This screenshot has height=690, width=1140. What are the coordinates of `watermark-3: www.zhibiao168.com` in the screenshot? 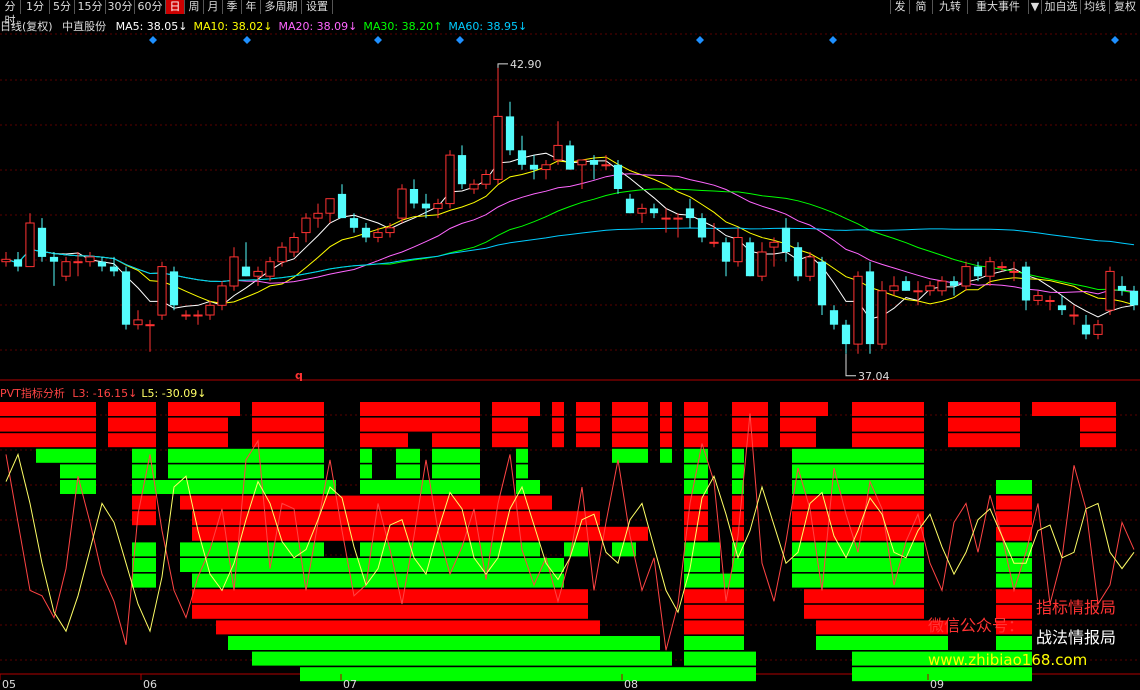 It's located at (1008, 660).